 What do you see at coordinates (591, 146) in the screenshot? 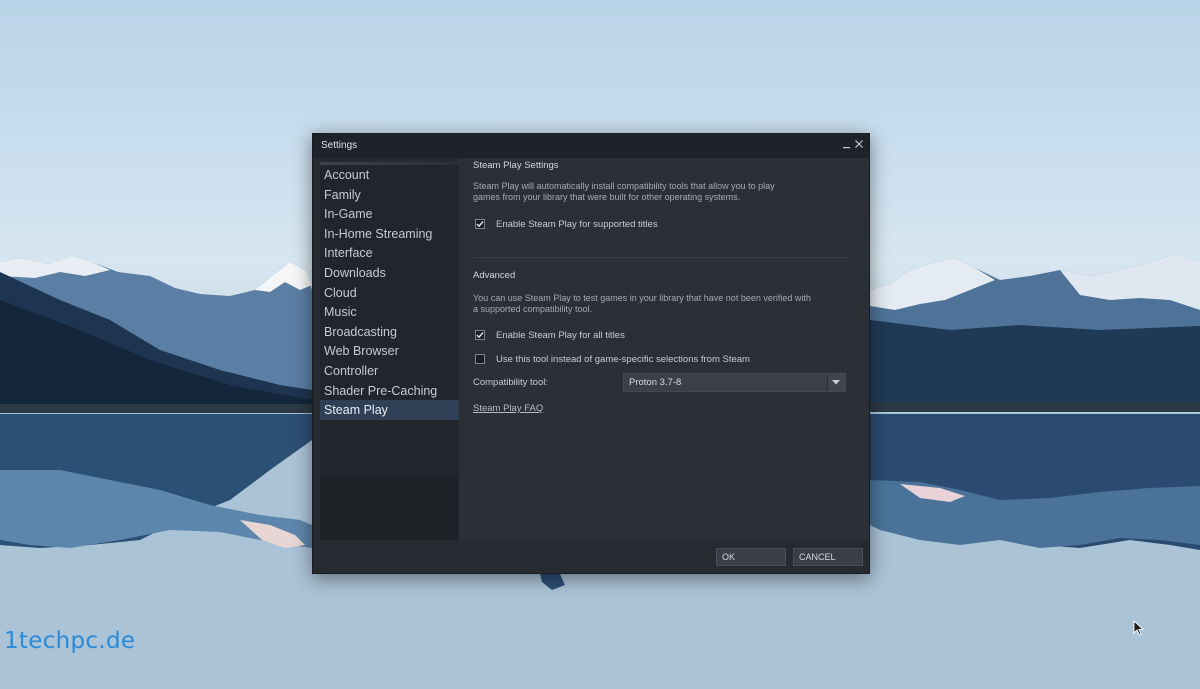
I see `title-bar: Settings` at bounding box center [591, 146].